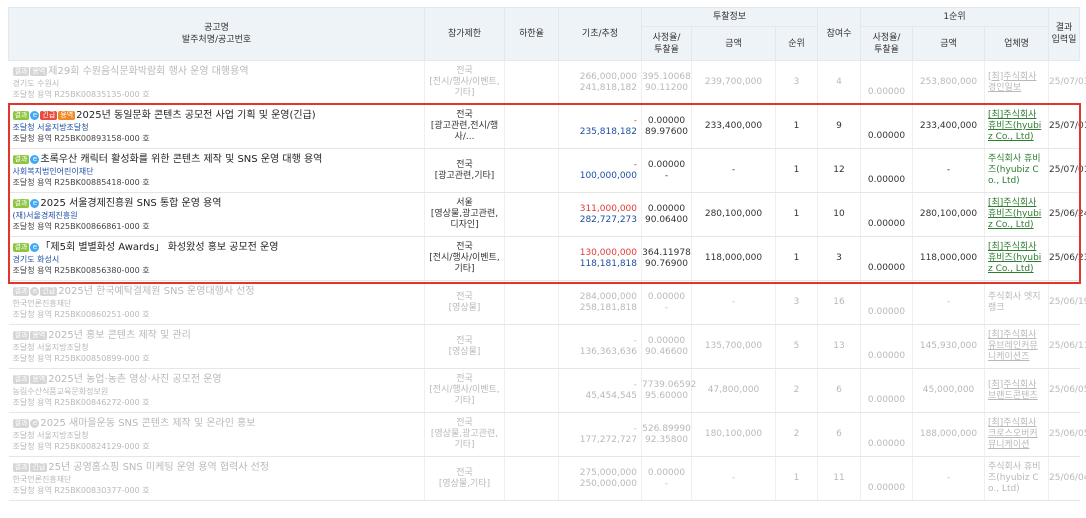 This screenshot has height=518, width=1086. What do you see at coordinates (1013, 434) in the screenshot?
I see `company-name: [최]주식회사 크로스오버커뮤니케이션` at bounding box center [1013, 434].